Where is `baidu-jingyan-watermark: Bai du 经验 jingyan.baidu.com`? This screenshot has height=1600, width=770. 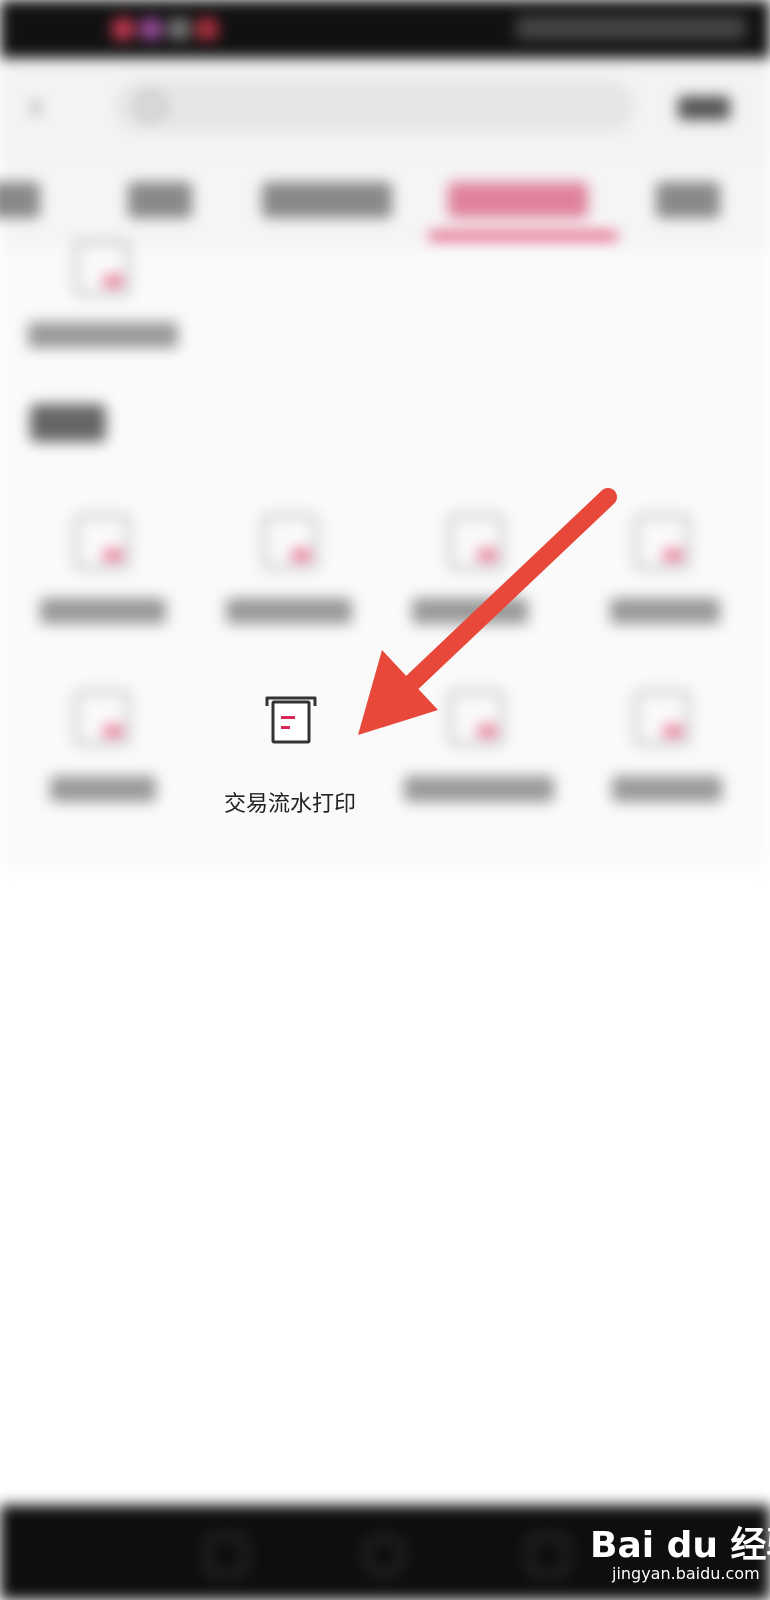 baidu-jingyan-watermark: Bai du 经验 jingyan.baidu.com is located at coordinates (676, 1550).